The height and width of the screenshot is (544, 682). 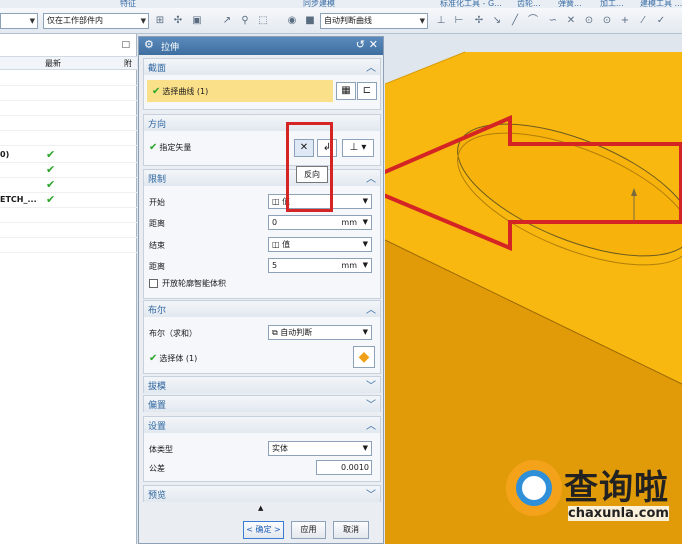 What do you see at coordinates (618, 513) in the screenshot?
I see `watermark-url: chaxunla.com` at bounding box center [618, 513].